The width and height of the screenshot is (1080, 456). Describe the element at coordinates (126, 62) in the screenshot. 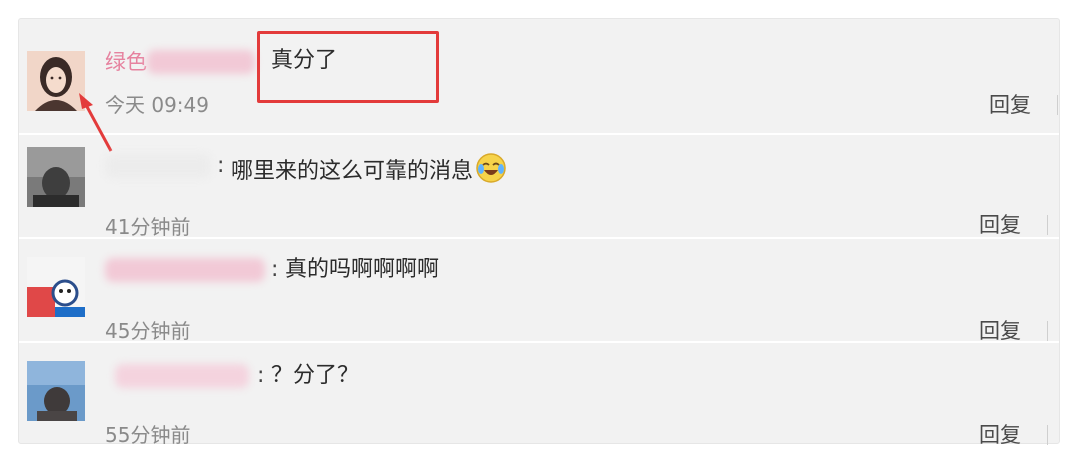

I see `username: 绿色` at that location.